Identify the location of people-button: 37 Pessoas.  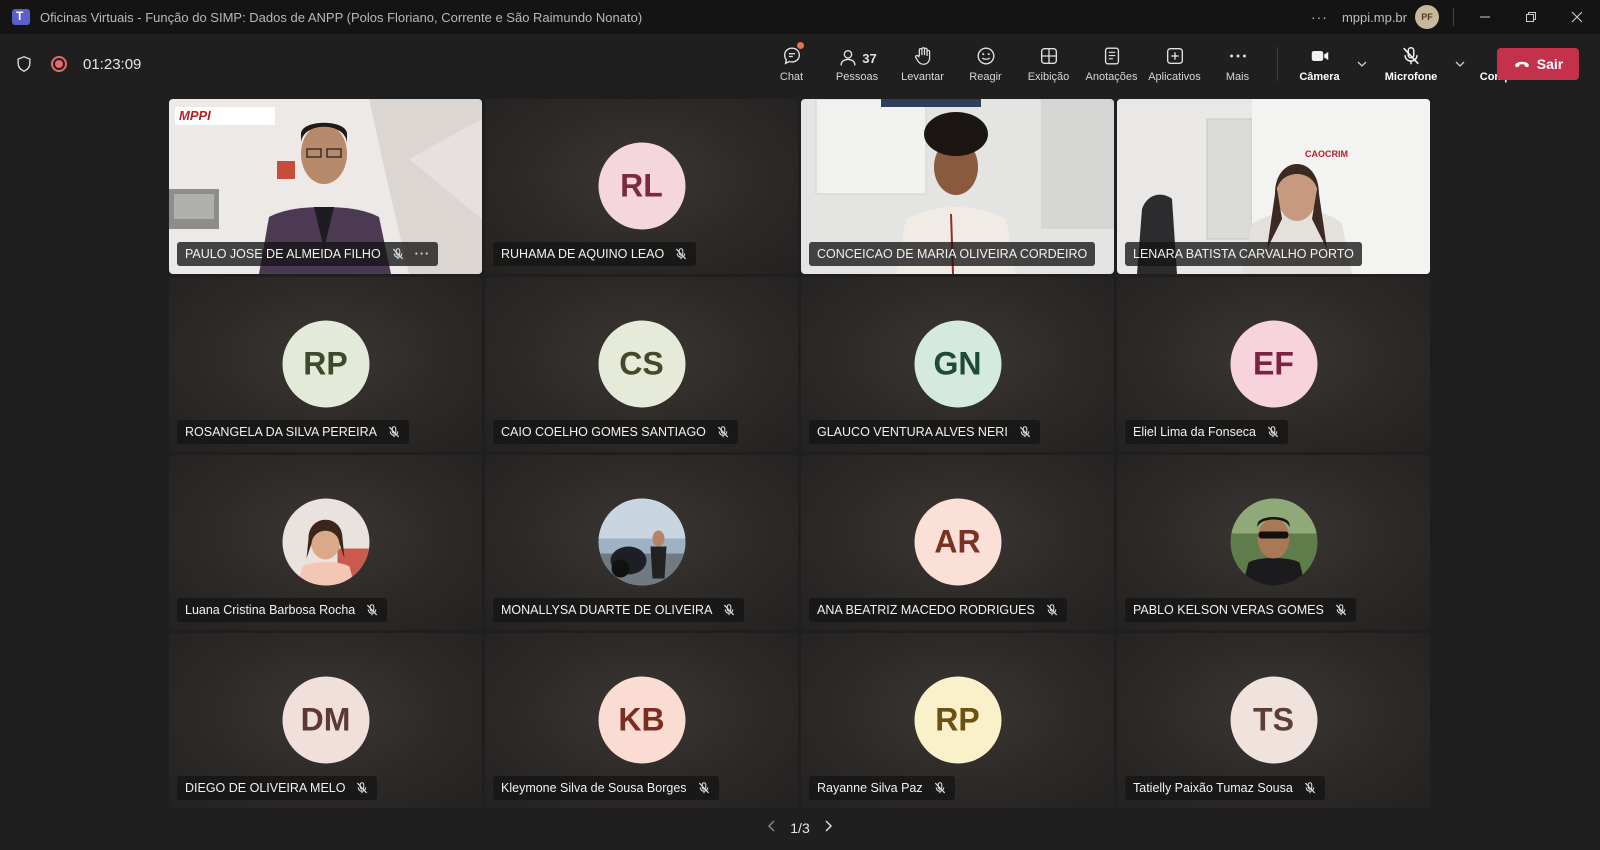
(857, 64).